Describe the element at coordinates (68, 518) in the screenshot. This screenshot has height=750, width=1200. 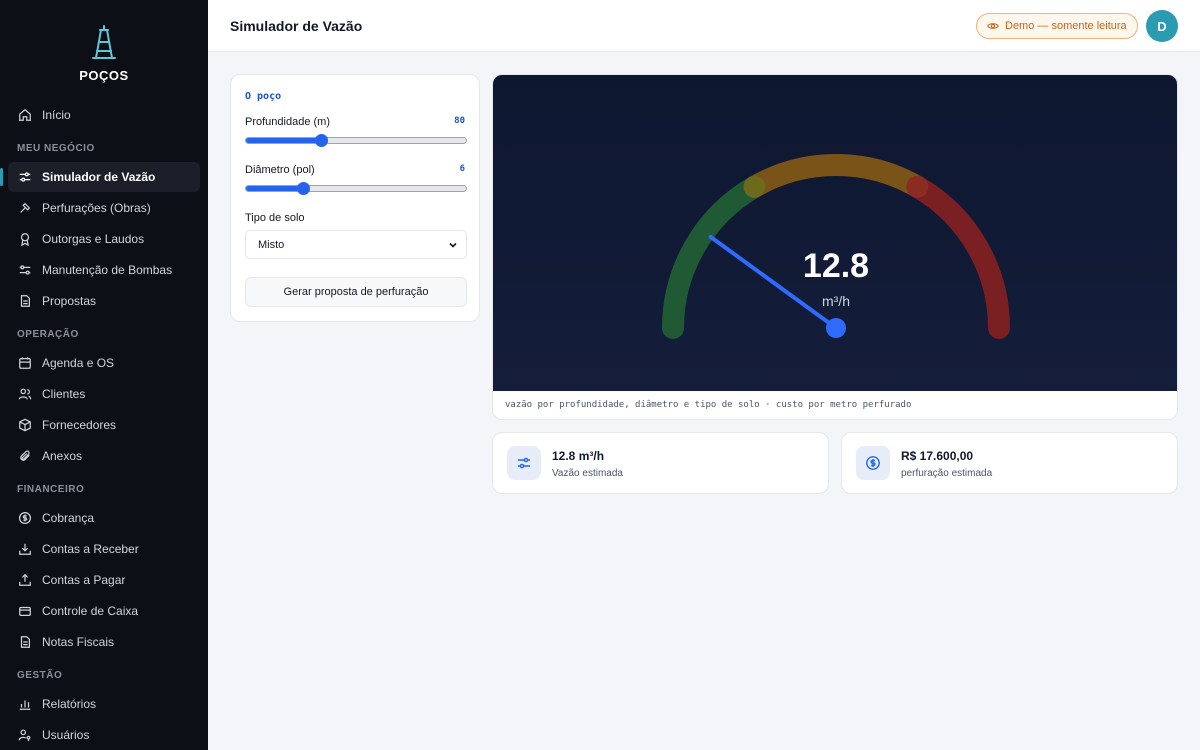
I see `sidebar-item-label: Cobrança` at that location.